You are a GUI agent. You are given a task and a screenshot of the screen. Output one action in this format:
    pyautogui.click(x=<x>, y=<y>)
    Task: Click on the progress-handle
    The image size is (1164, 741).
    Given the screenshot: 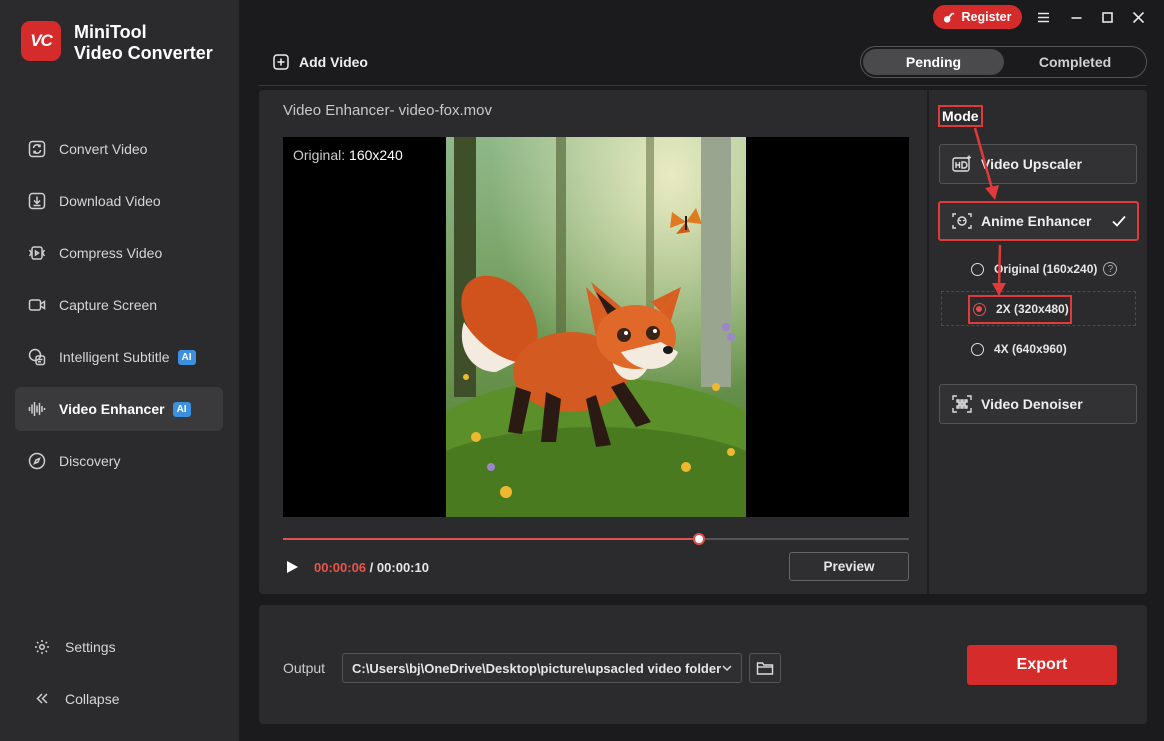 What is the action you would take?
    pyautogui.click(x=699, y=539)
    